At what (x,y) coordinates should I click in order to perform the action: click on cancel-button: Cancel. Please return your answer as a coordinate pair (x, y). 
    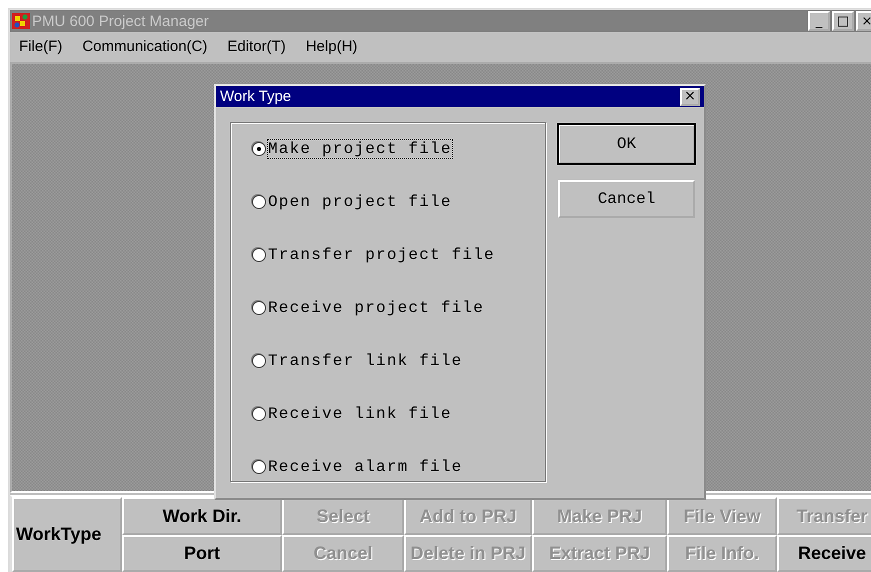
    Looking at the image, I should click on (626, 199).